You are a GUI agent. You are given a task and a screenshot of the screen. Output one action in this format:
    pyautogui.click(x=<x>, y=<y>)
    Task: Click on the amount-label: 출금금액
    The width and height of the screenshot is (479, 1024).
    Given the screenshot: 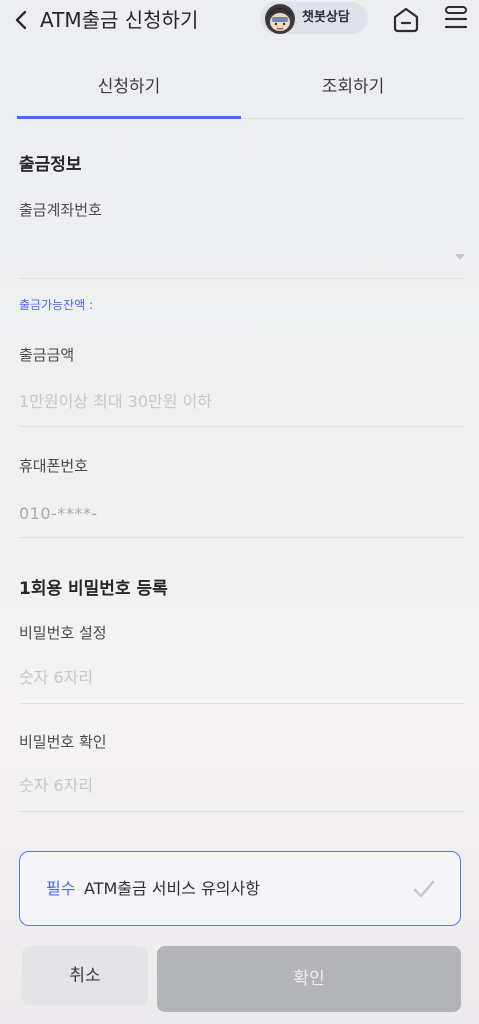 What is the action you would take?
    pyautogui.click(x=47, y=355)
    